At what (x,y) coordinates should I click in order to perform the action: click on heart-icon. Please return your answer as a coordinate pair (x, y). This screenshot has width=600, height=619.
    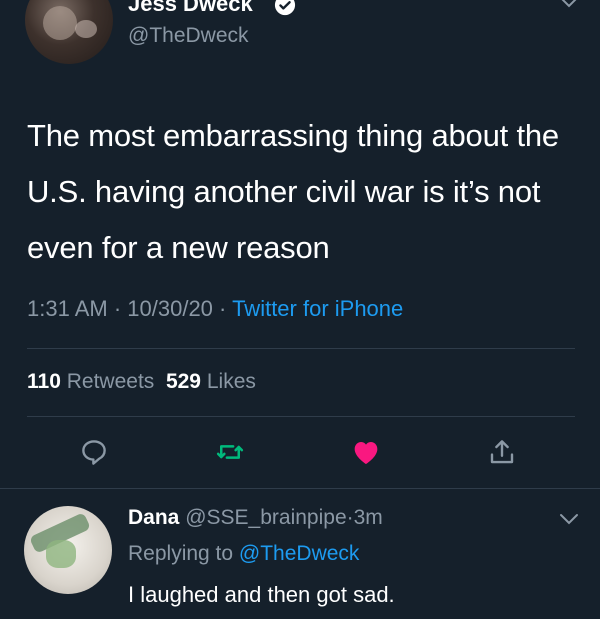
    Looking at the image, I should click on (366, 453).